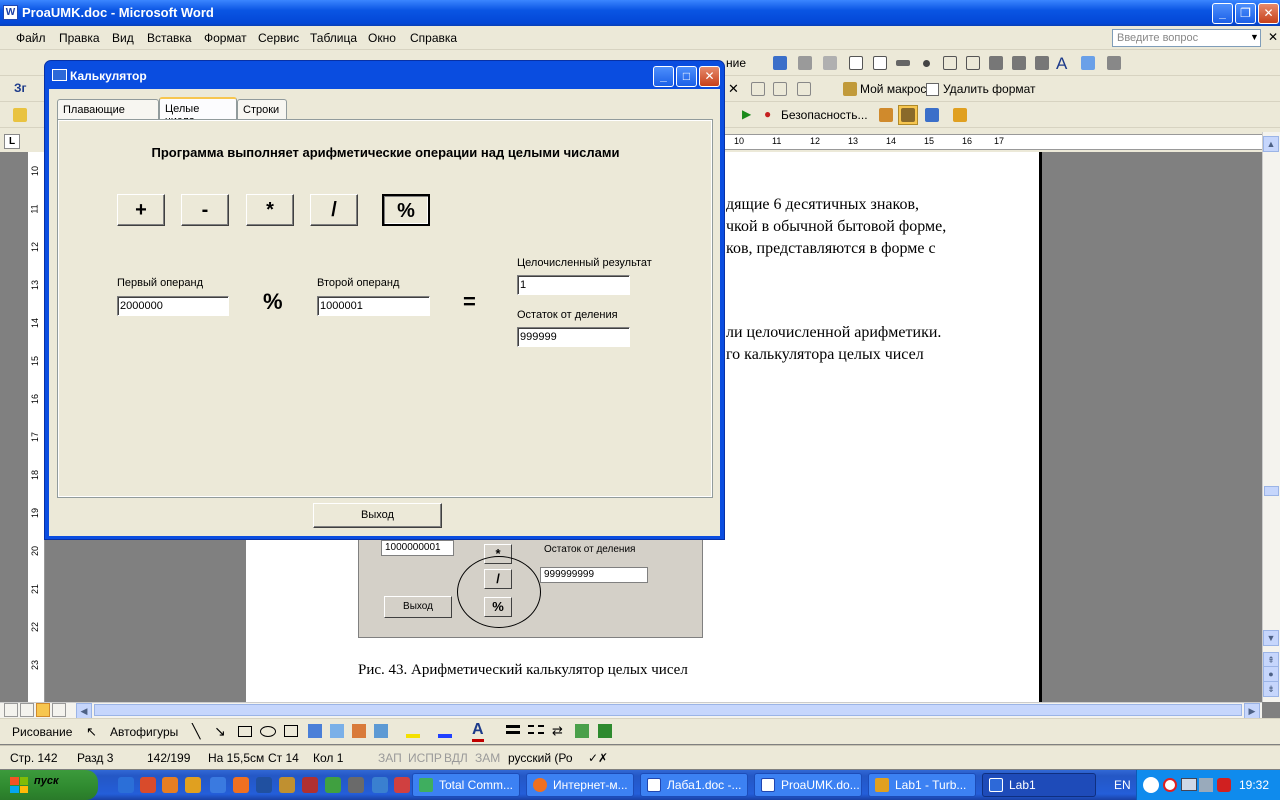 The height and width of the screenshot is (800, 1280). I want to click on image-control-icon, so click(1088, 63).